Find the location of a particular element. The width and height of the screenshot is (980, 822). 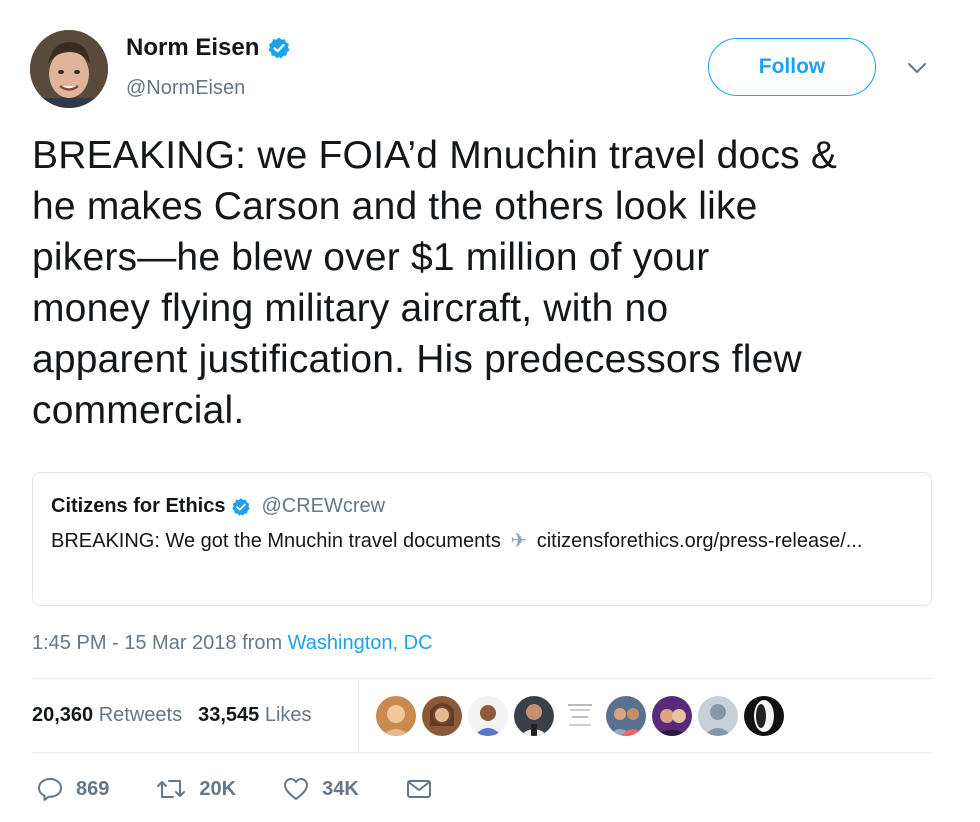

retweets-count: 20,360 is located at coordinates (63, 715).